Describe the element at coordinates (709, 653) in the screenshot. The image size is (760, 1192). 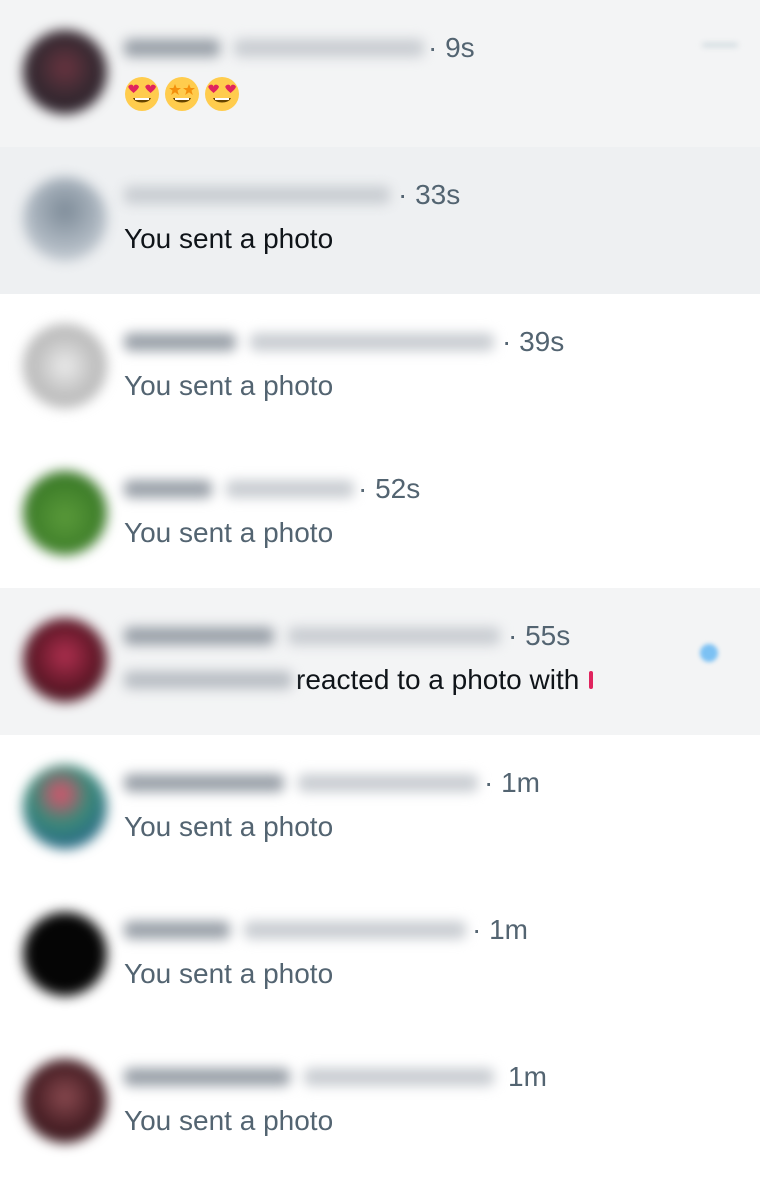
I see `unread-dot` at that location.